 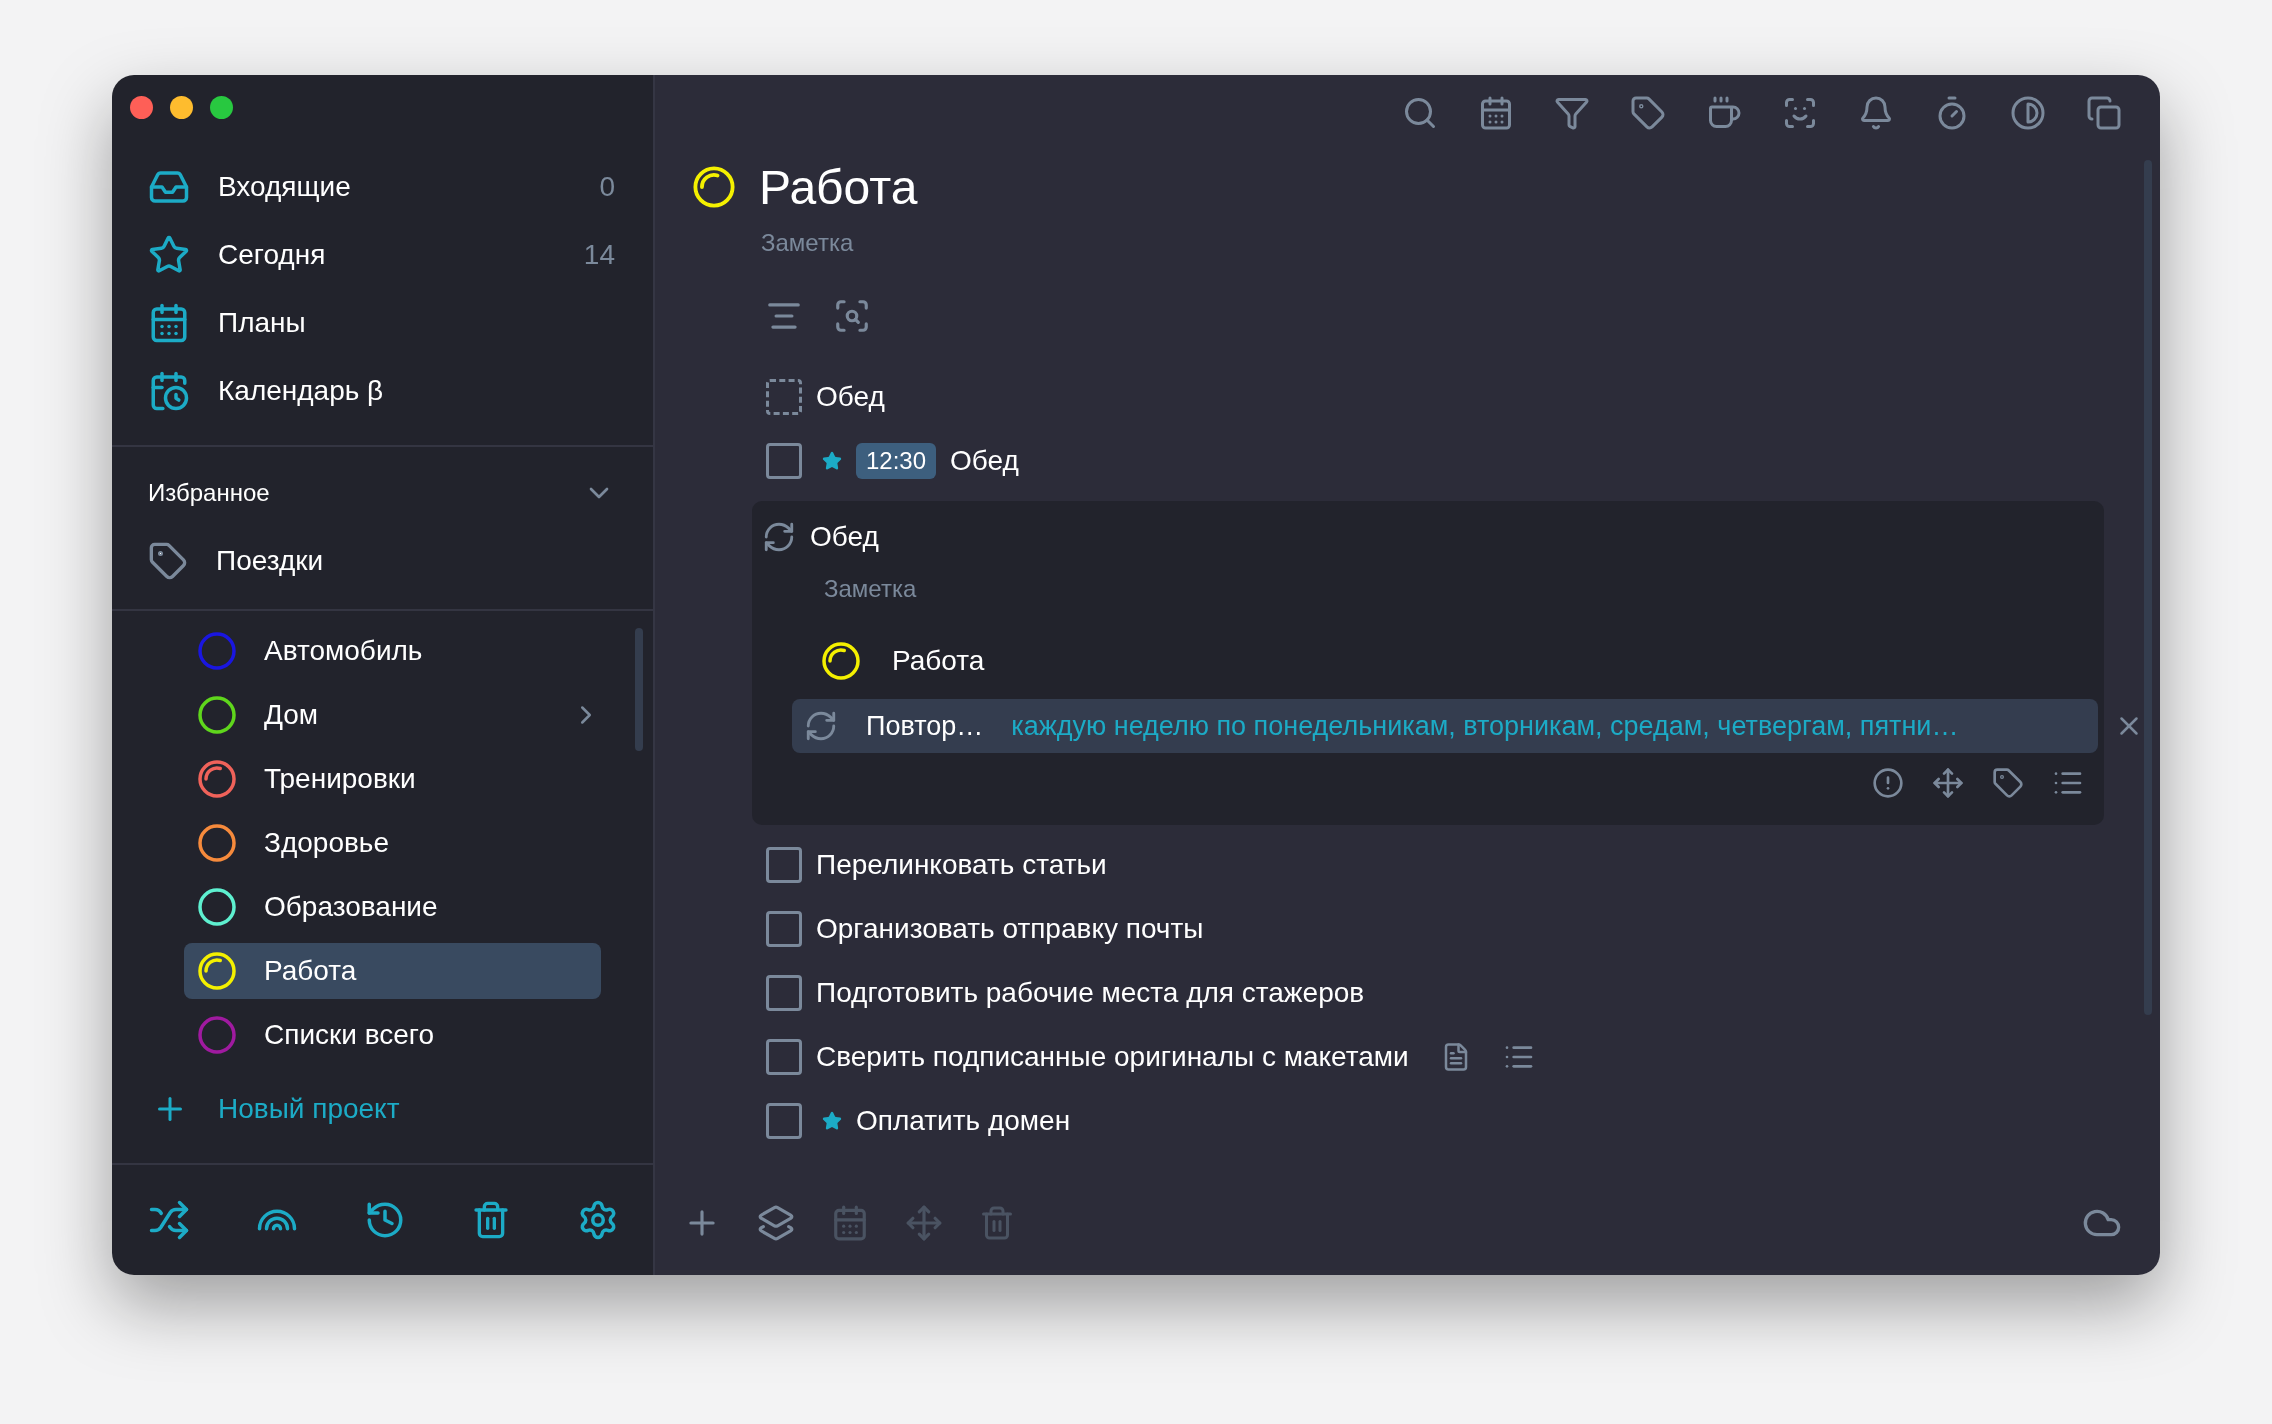 I want to click on scrollbar-thumb, so click(x=639, y=689).